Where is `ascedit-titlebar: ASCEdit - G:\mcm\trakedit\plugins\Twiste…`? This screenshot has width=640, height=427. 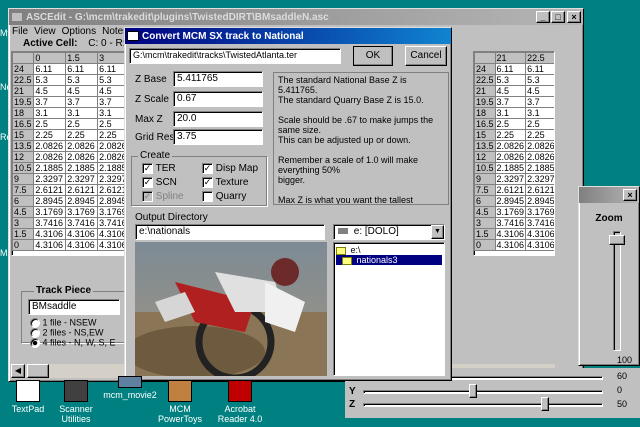
ascedit-titlebar: ASCEdit - G:\mcm\trakedit\plugins\Twiste… is located at coordinates (296, 17).